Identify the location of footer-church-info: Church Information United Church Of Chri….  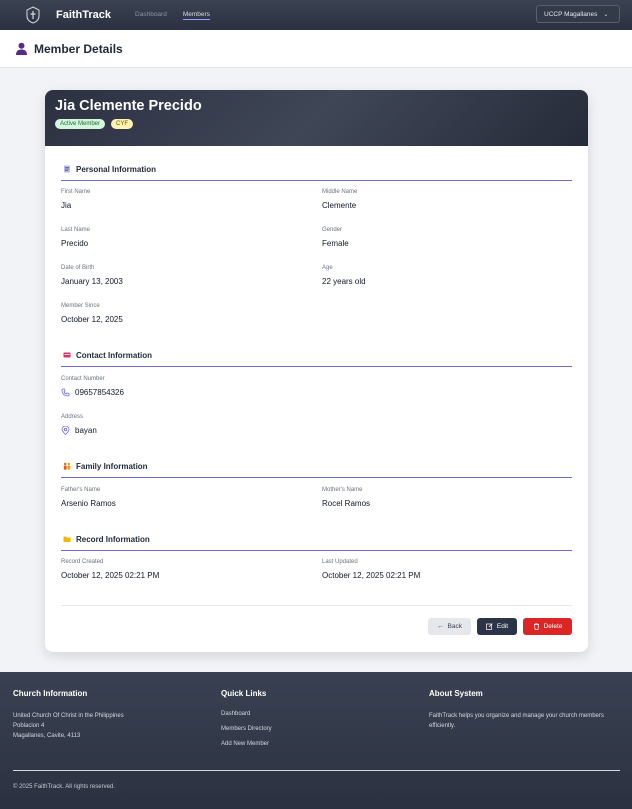
(68, 715).